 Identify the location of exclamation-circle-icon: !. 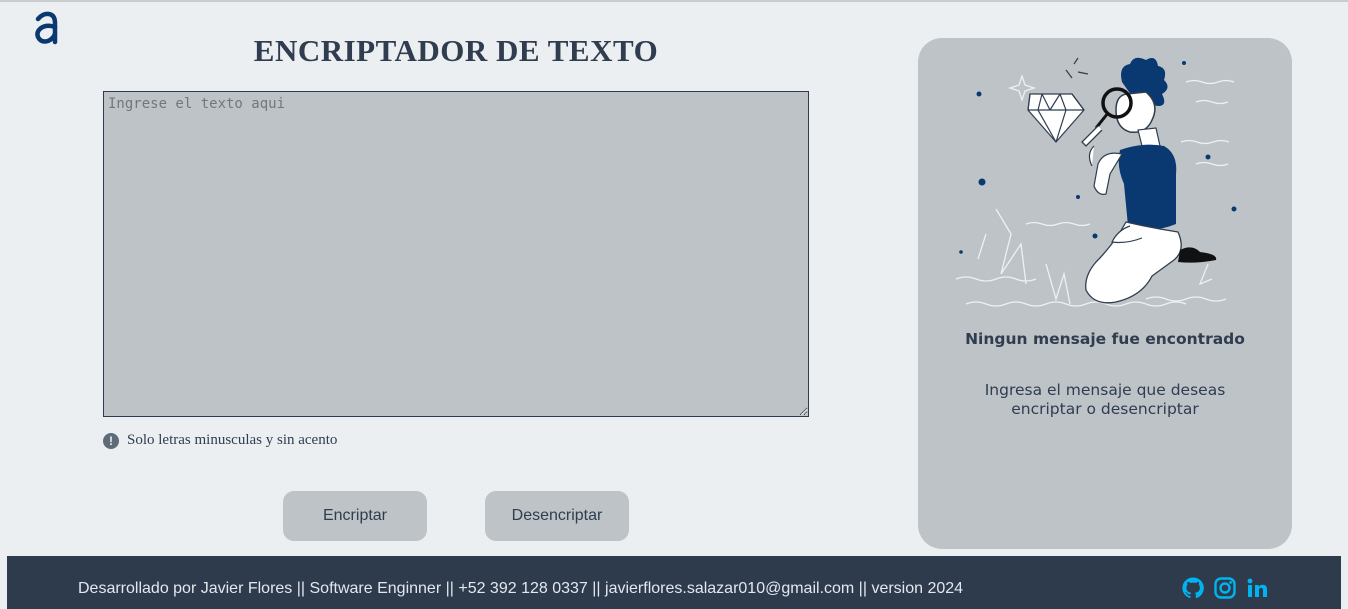
(111, 440).